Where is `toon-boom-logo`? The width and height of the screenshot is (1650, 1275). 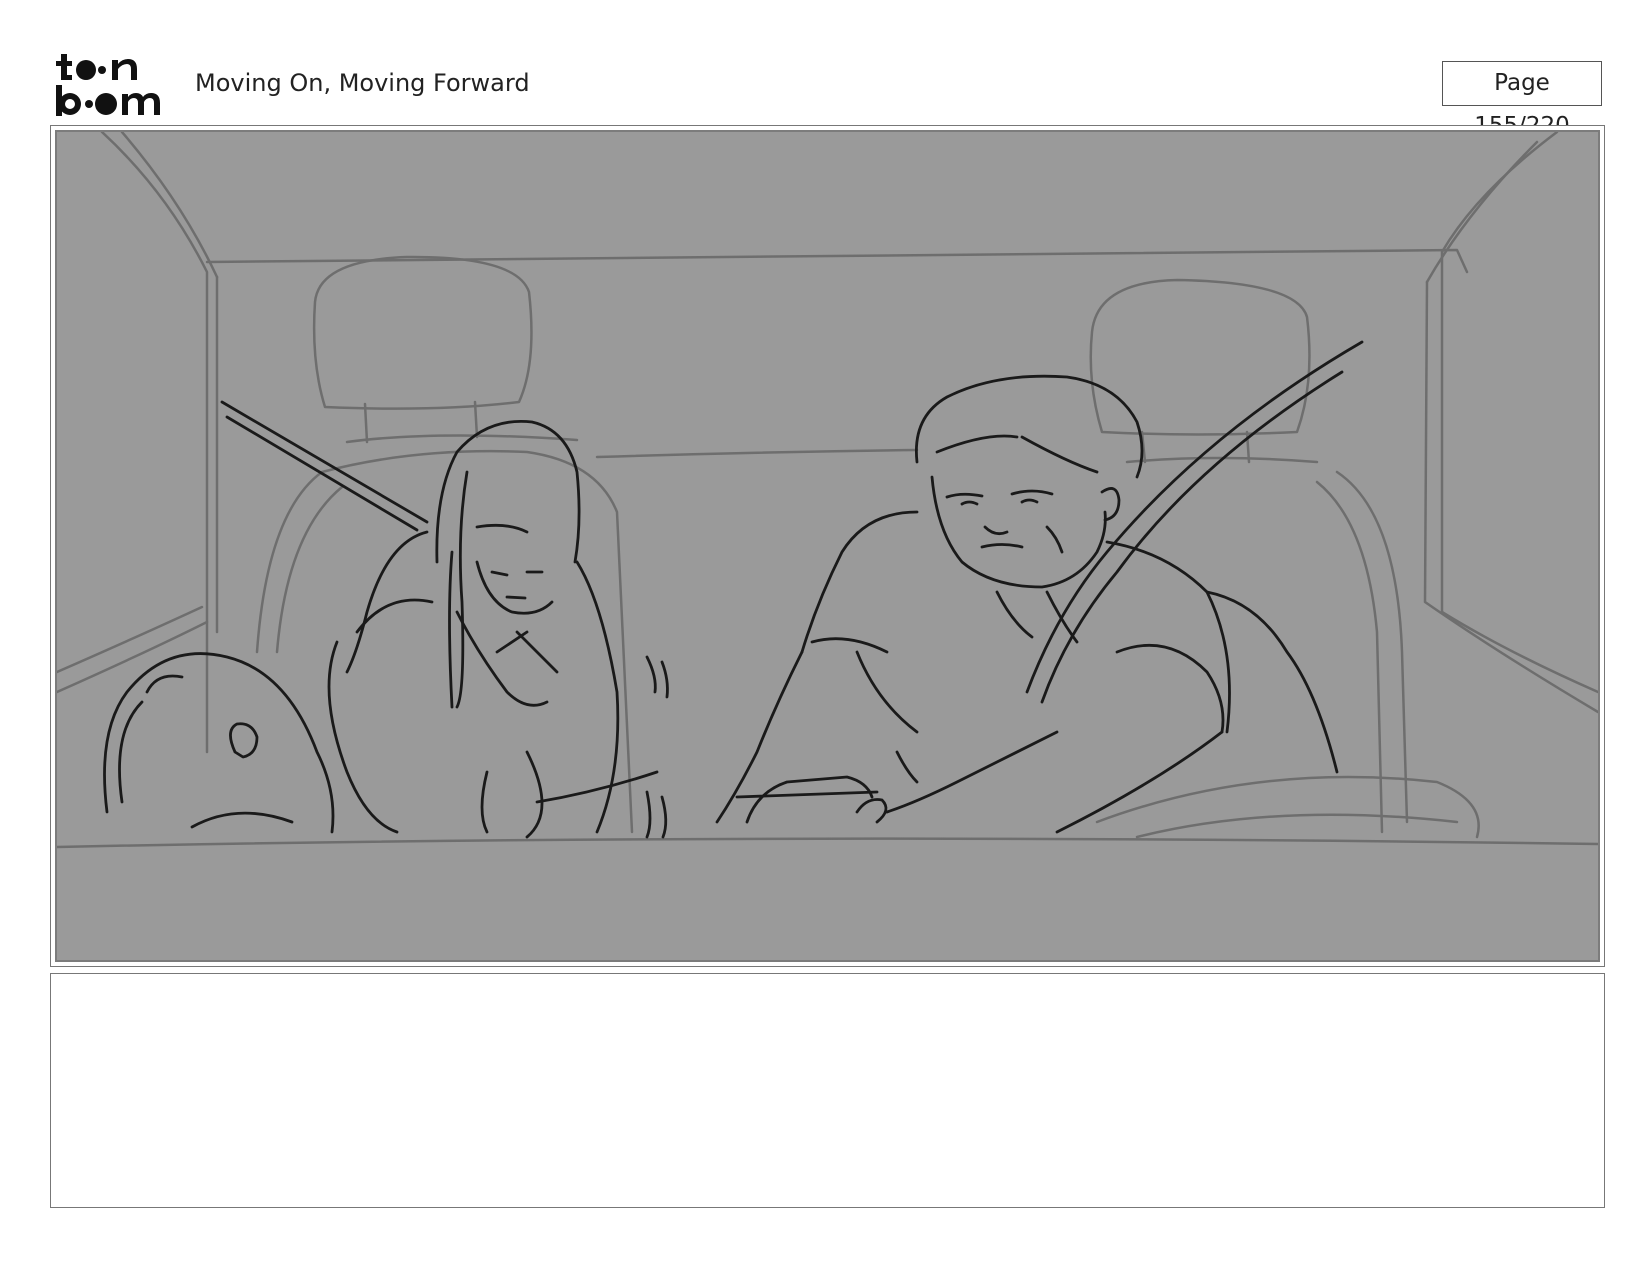
toon-boom-logo is located at coordinates (108, 85).